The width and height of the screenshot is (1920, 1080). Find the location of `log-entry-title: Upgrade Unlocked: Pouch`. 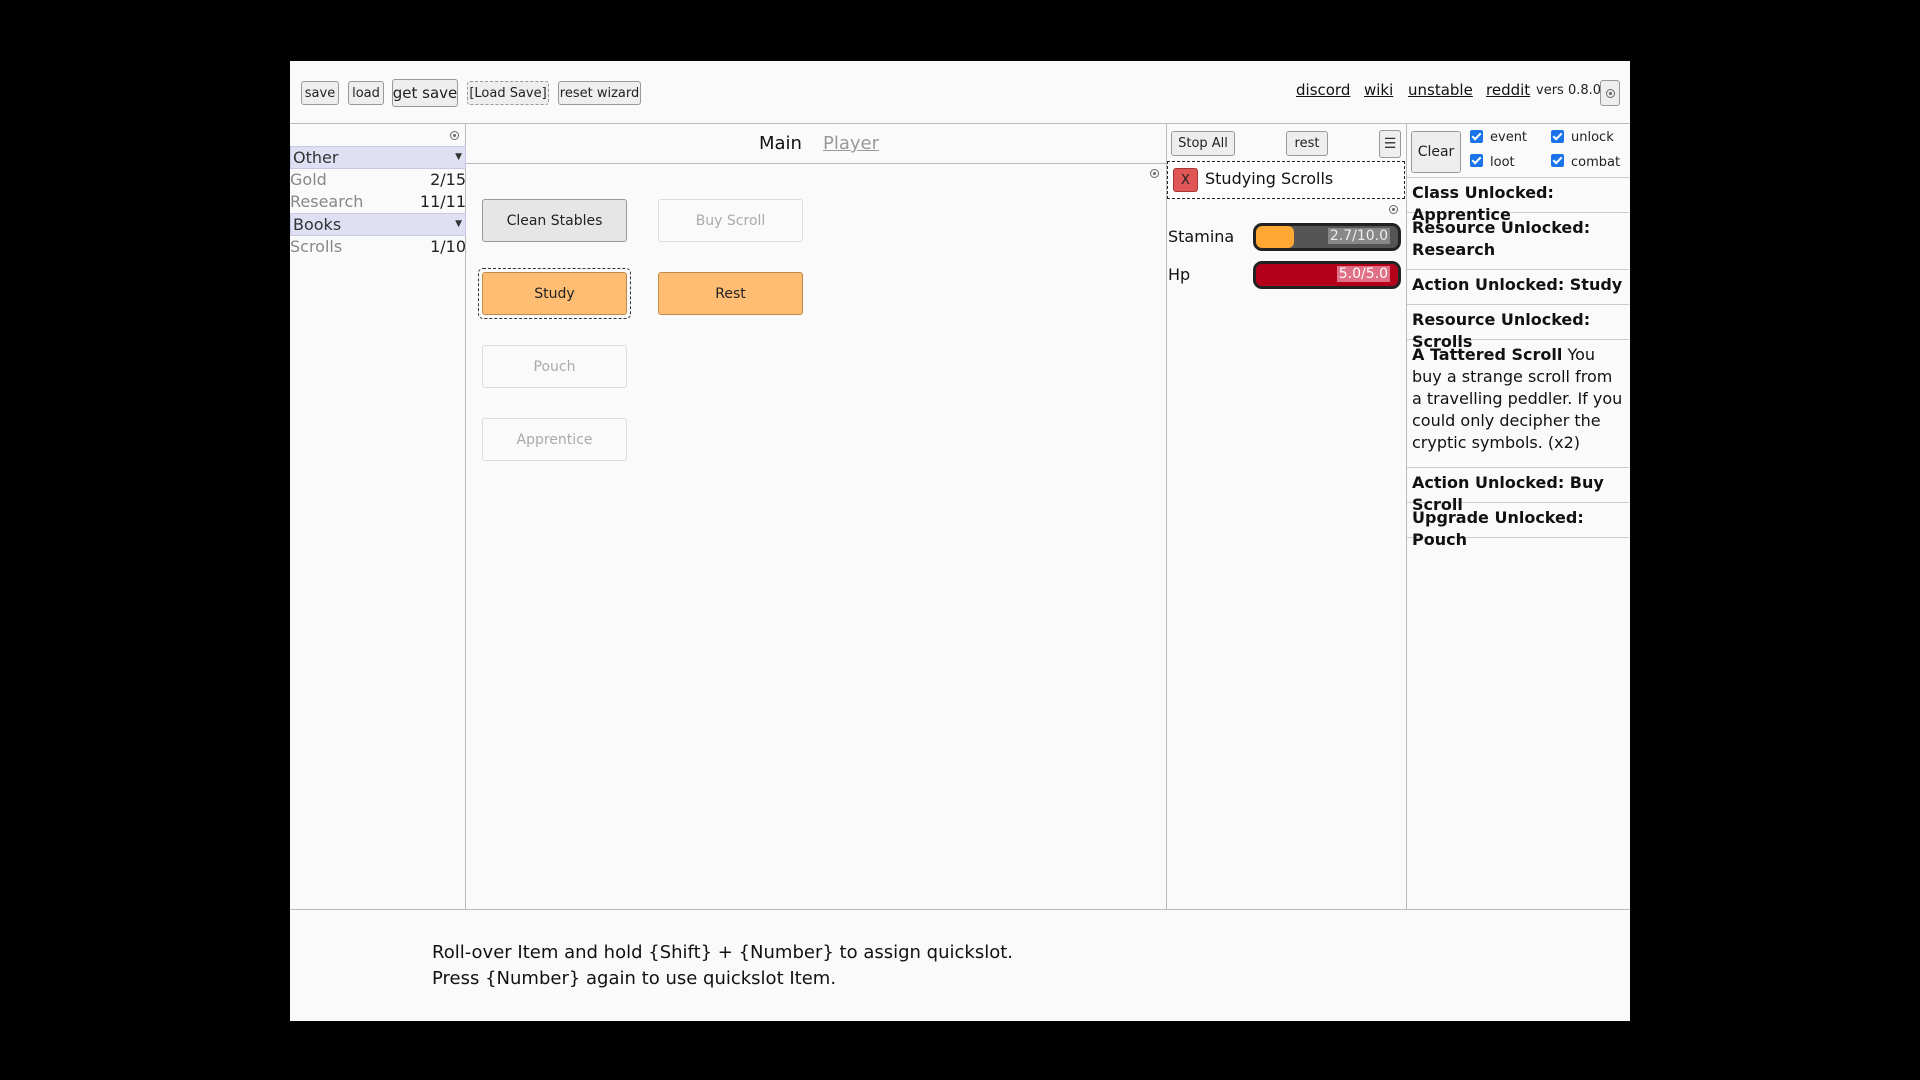

log-entry-title: Upgrade Unlocked: Pouch is located at coordinates (1498, 528).